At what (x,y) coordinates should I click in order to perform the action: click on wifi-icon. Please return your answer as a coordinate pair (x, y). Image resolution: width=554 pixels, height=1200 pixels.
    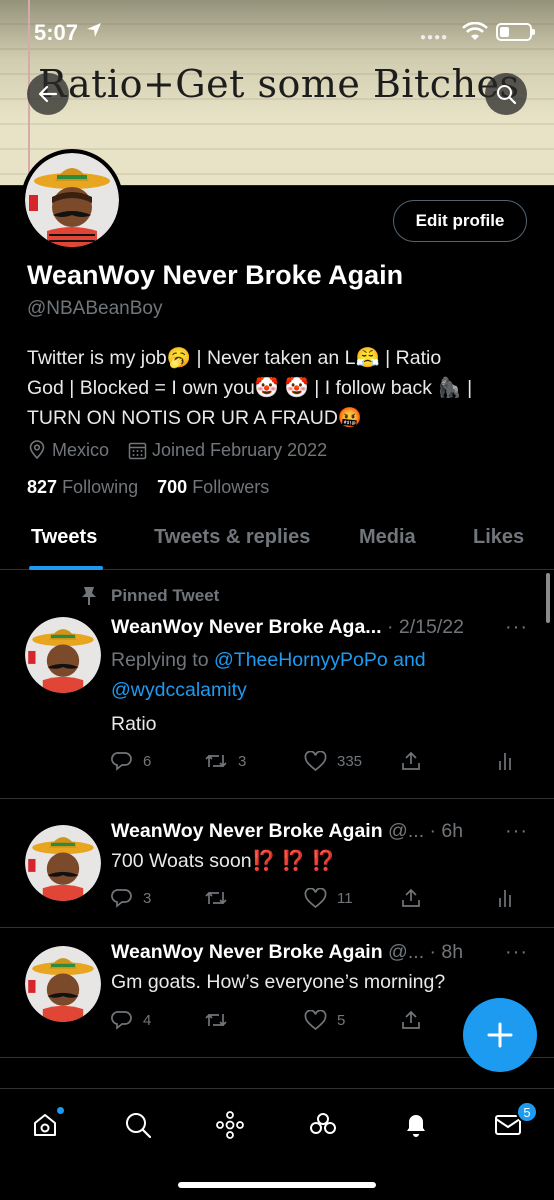
    Looking at the image, I should click on (475, 31).